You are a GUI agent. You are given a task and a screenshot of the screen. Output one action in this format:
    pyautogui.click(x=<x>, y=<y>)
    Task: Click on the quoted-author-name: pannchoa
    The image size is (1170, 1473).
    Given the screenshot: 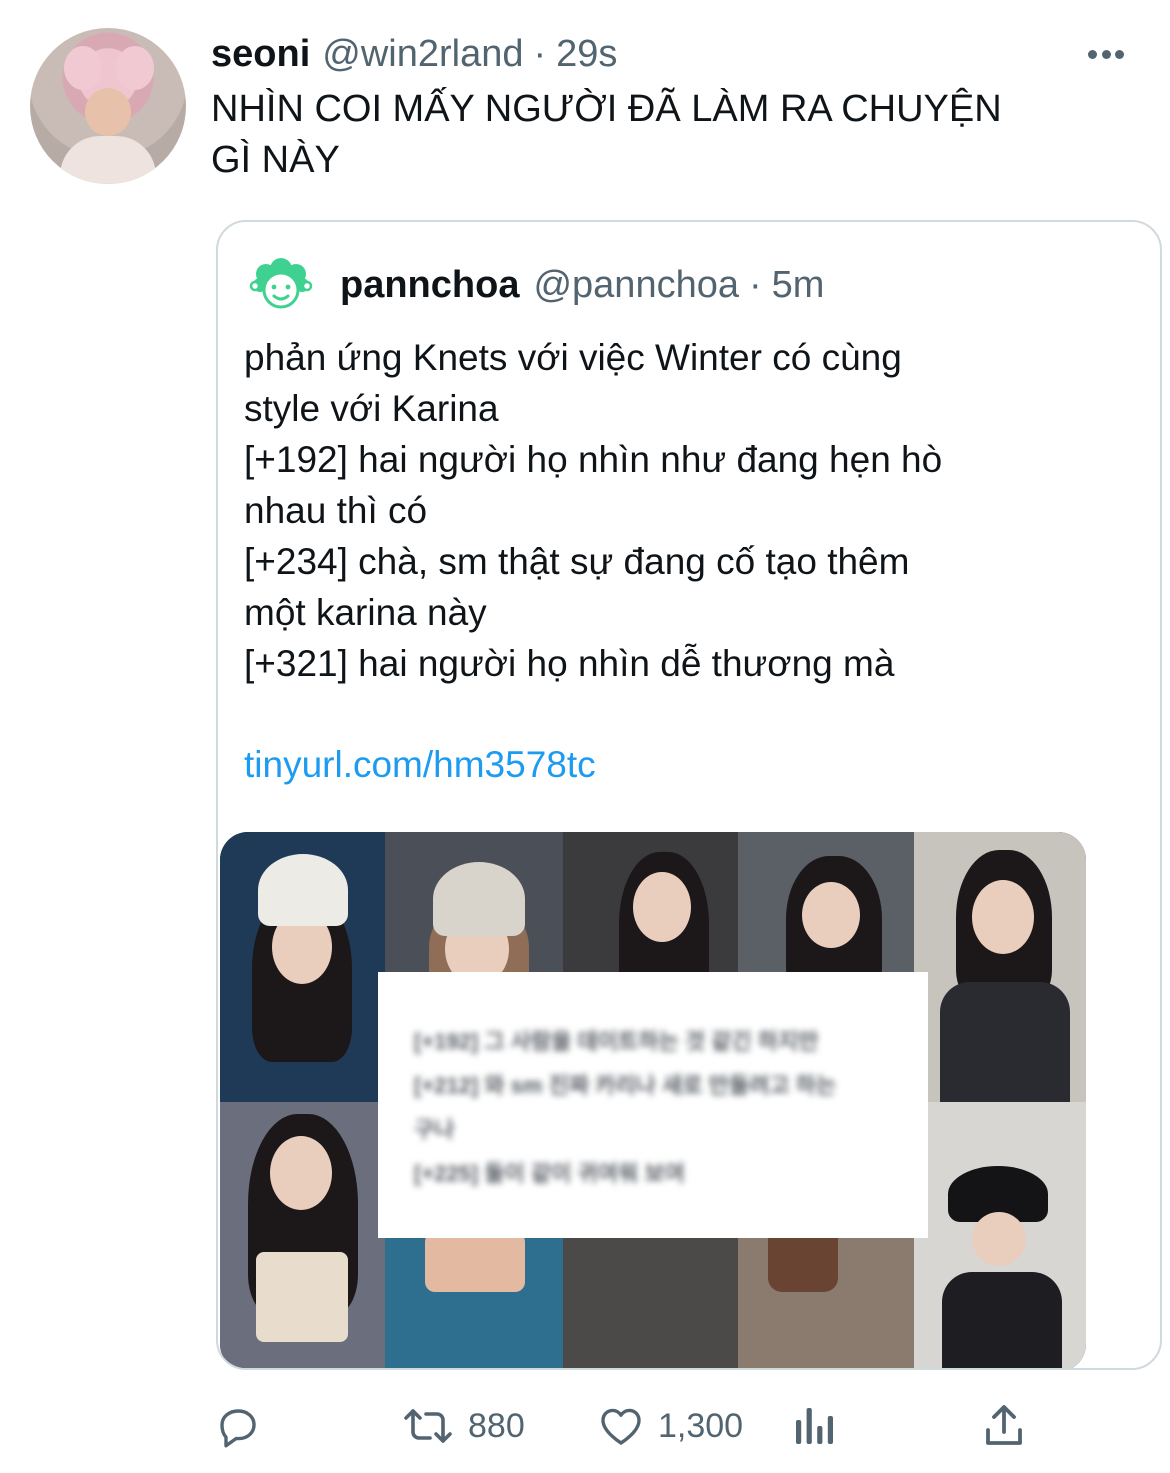 What is the action you would take?
    pyautogui.click(x=429, y=285)
    